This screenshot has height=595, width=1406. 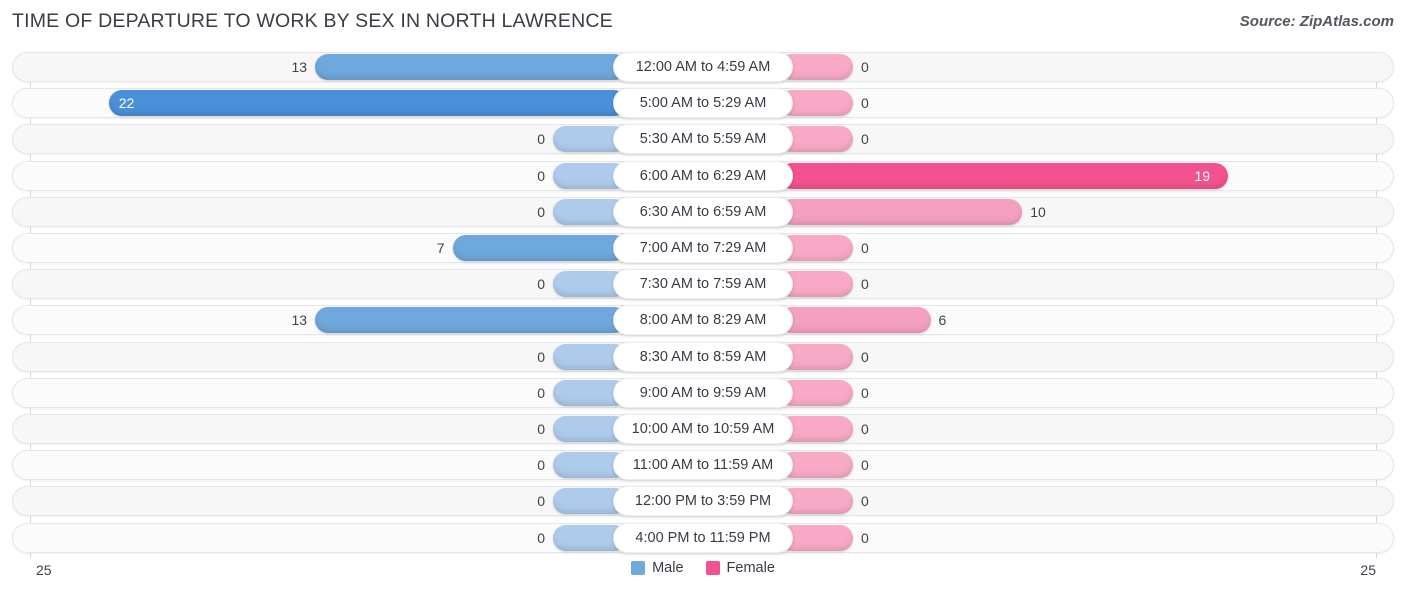 I want to click on legend-item: Male, so click(x=657, y=568).